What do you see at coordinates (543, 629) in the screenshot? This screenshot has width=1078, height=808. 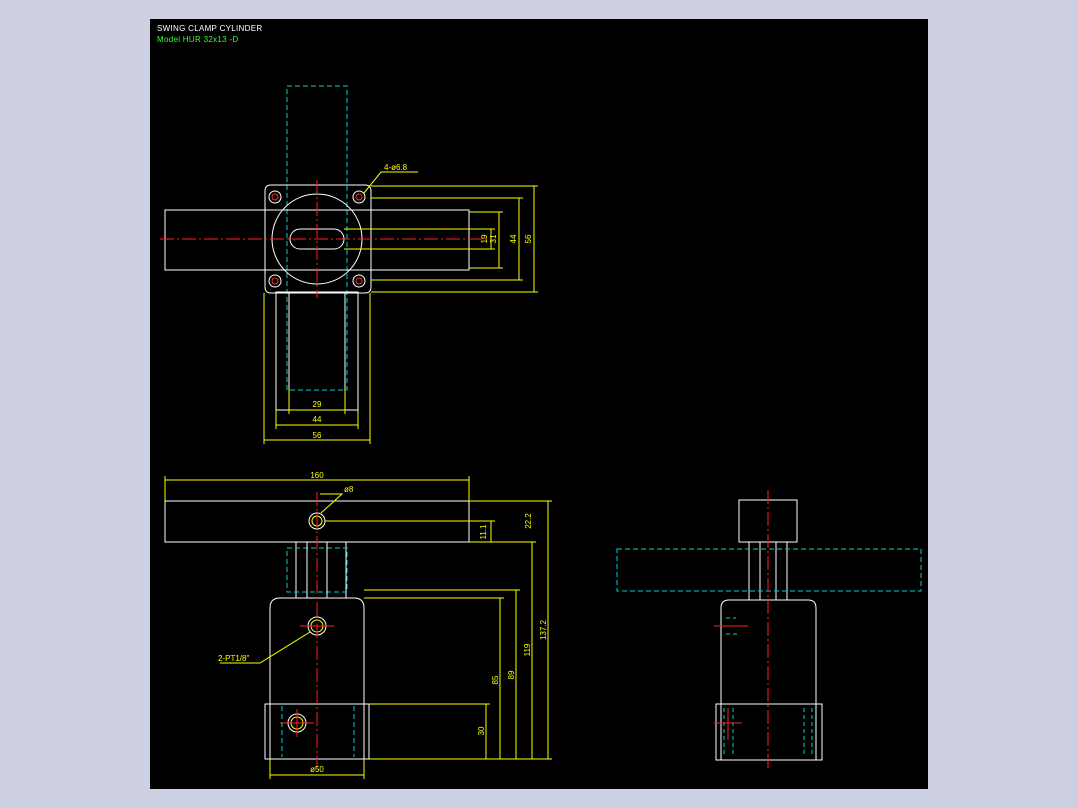 I see `dim-front-137: 137.2` at bounding box center [543, 629].